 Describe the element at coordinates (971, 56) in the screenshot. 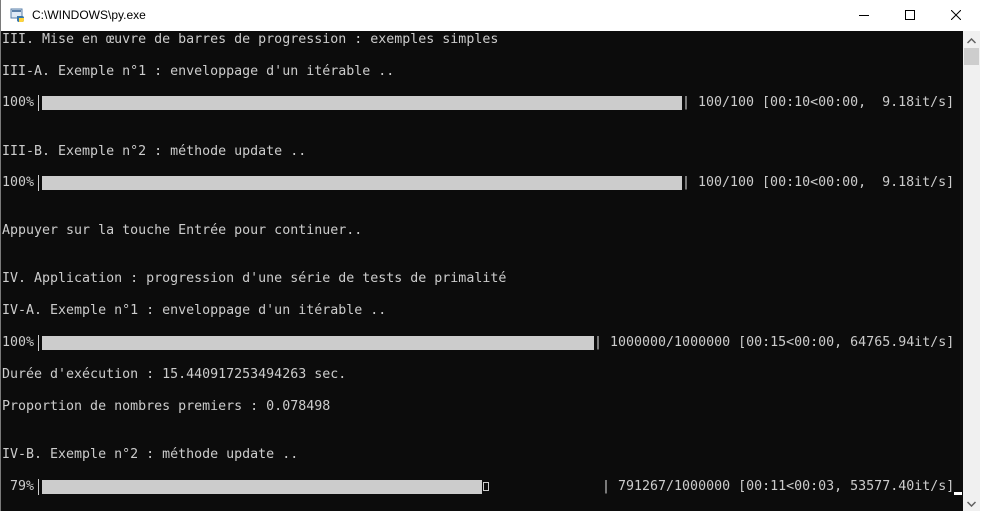

I see `scroll-thumb` at that location.